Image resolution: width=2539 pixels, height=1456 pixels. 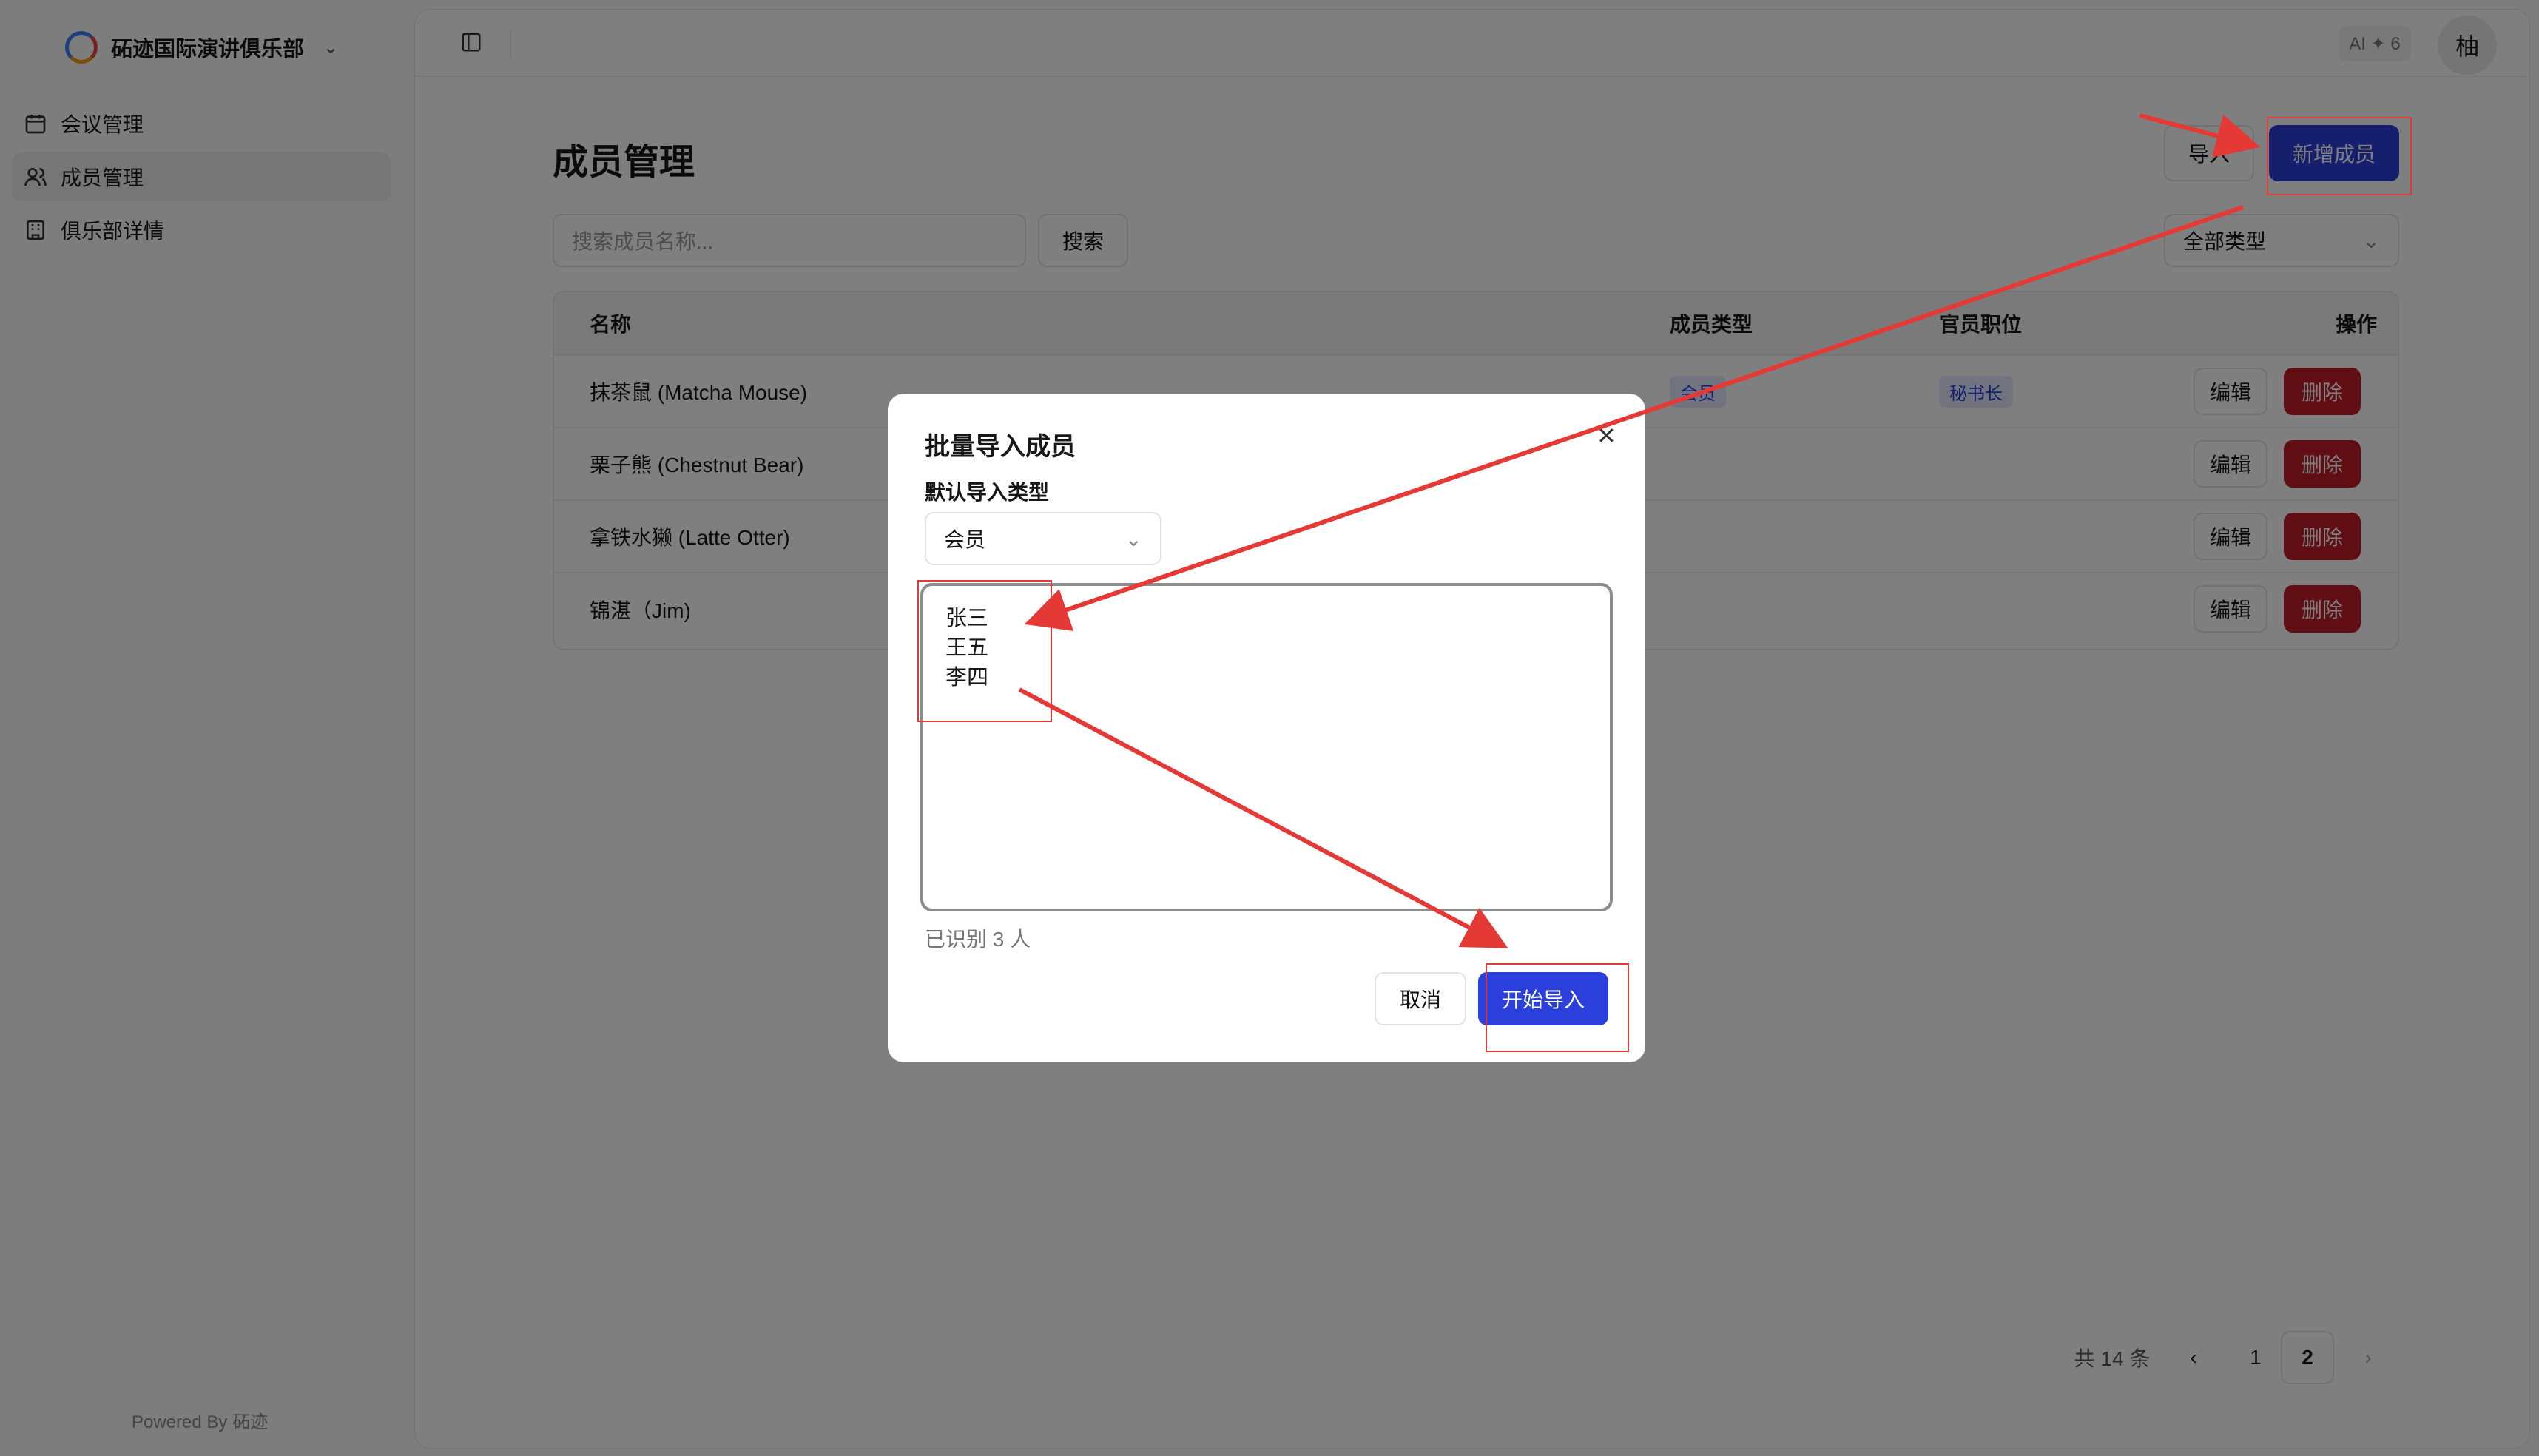 What do you see at coordinates (1263, 818) in the screenshot?
I see `annotation-arrow-to-start-import` at bounding box center [1263, 818].